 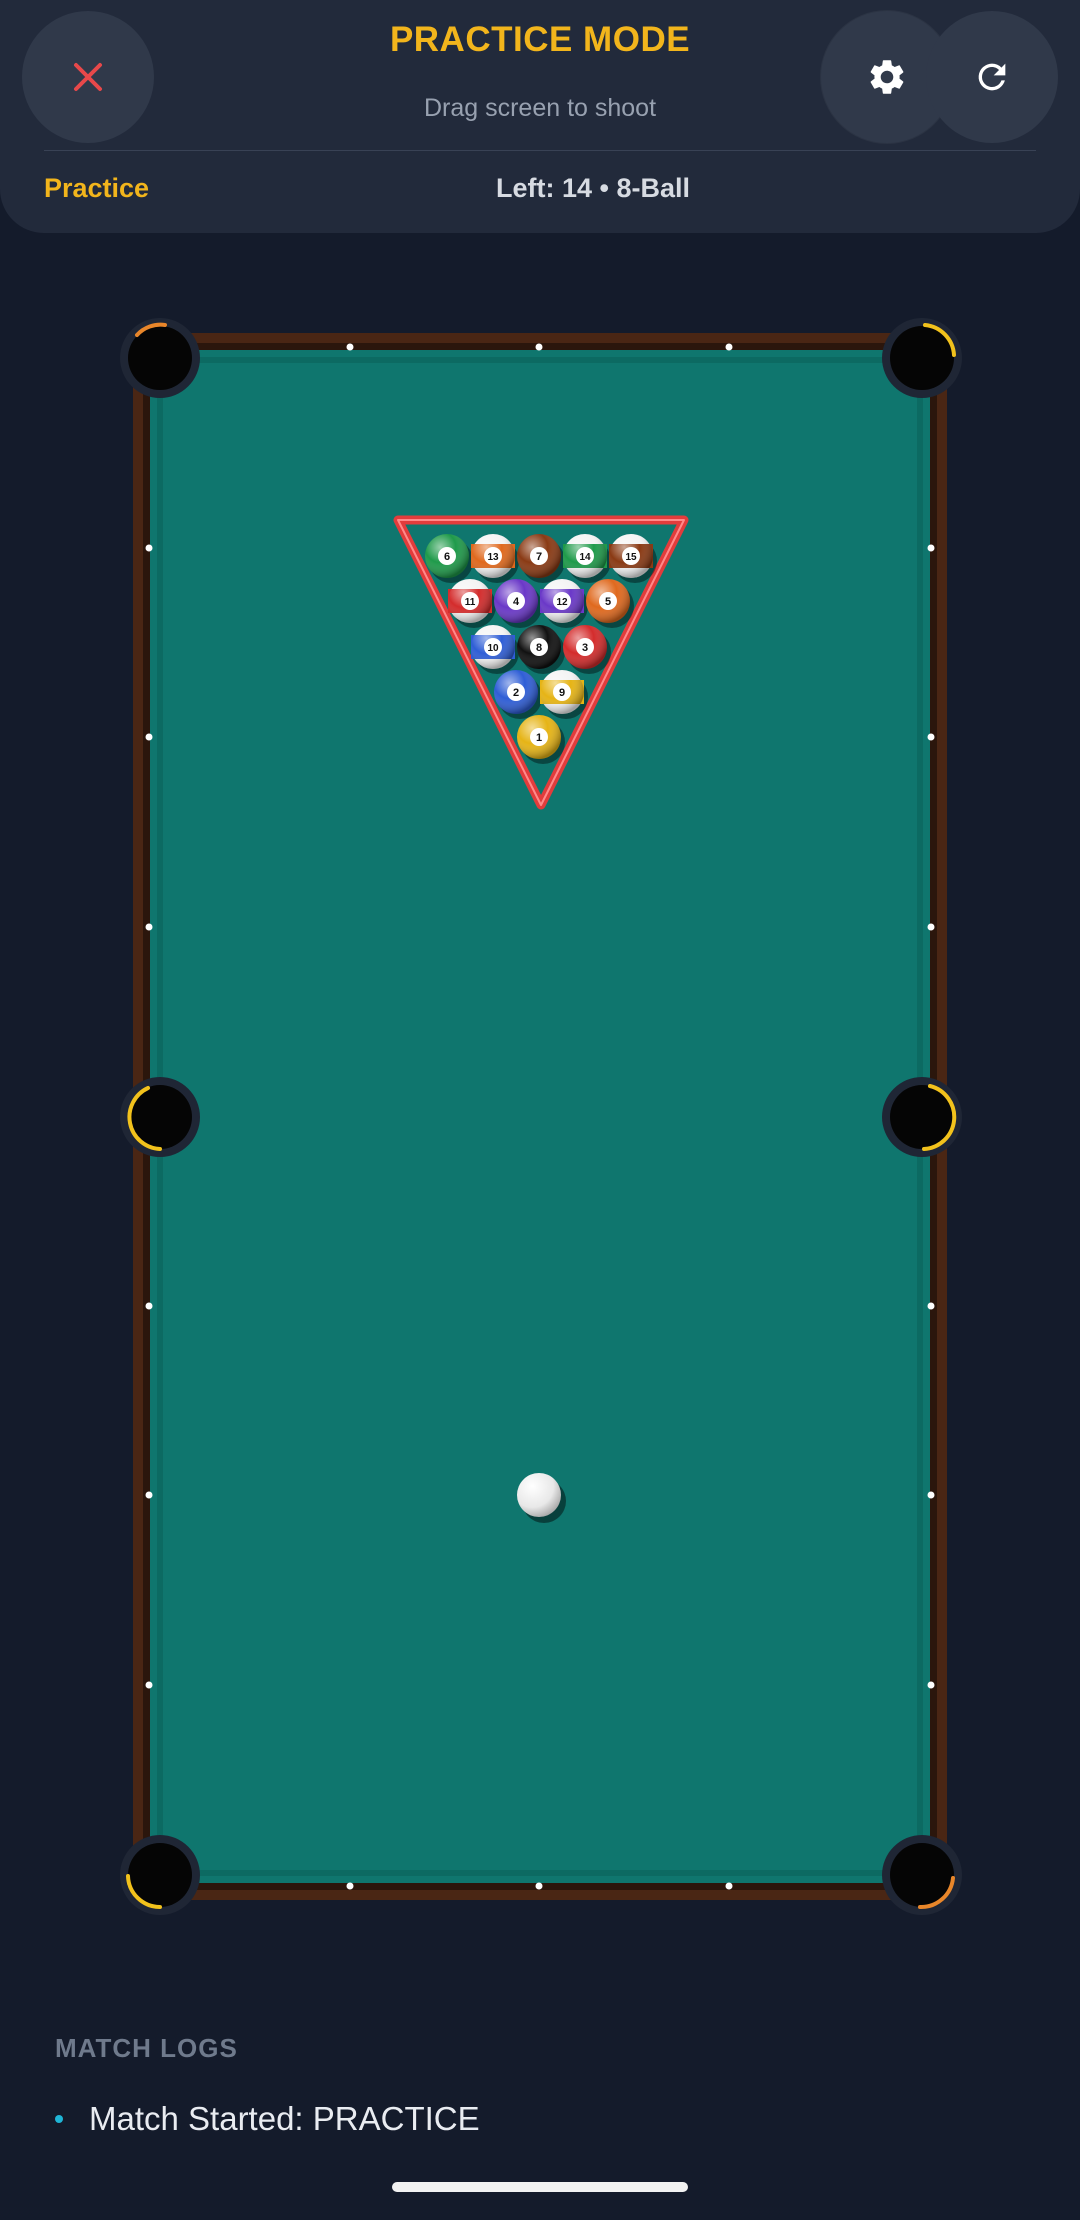 What do you see at coordinates (470, 602) in the screenshot?
I see `ball-number: 11` at bounding box center [470, 602].